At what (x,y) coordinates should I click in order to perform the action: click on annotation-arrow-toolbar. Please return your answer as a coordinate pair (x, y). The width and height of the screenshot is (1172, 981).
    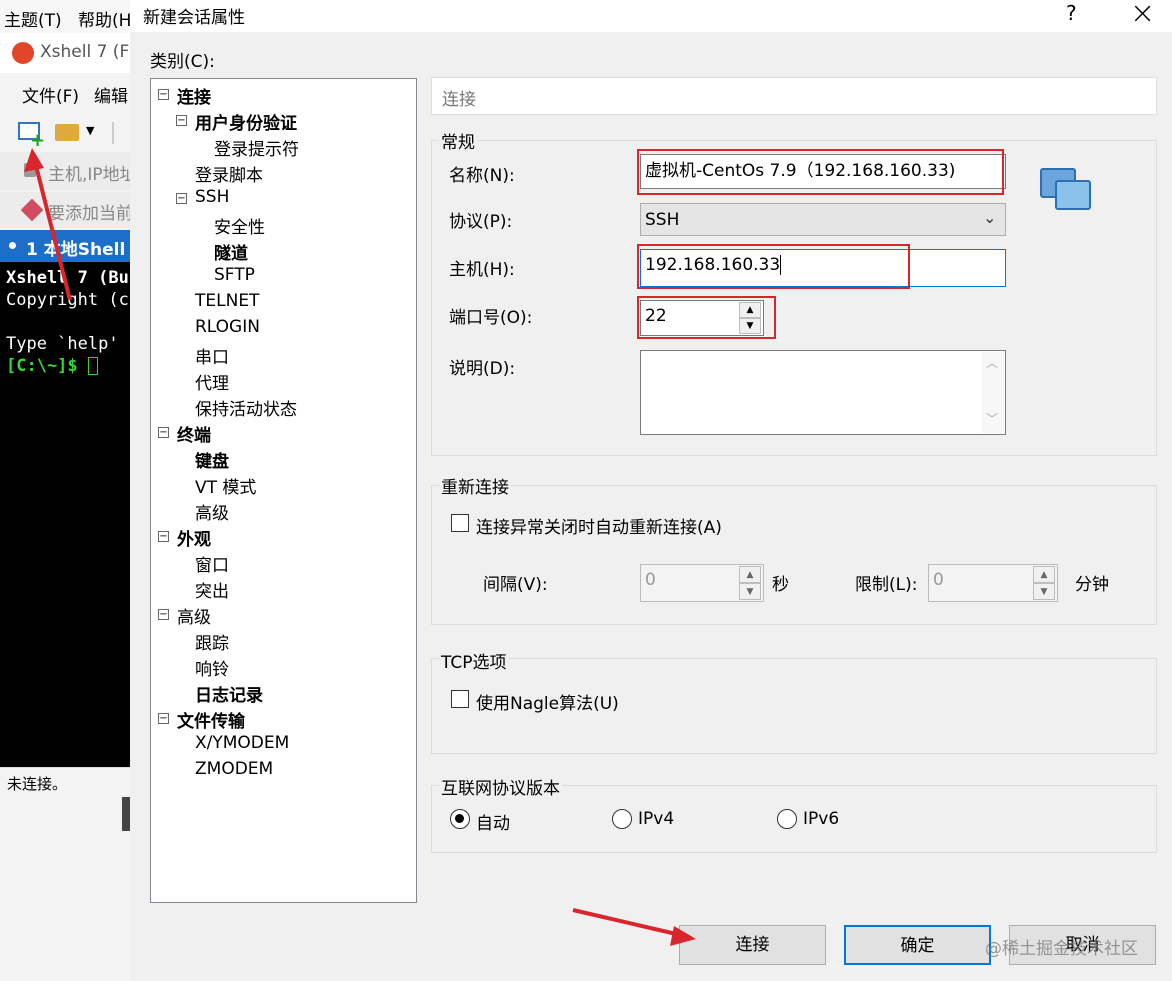
    Looking at the image, I should click on (52, 229).